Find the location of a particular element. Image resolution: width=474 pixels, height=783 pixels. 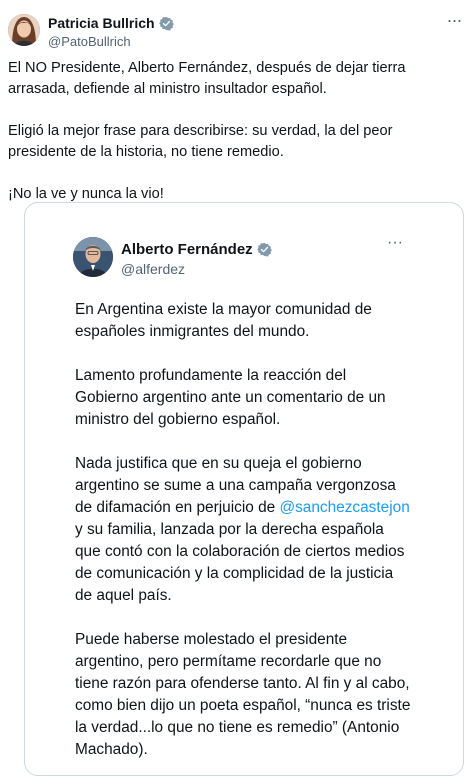

quoted-post-header: Alberto Fernández @alferdez is located at coordinates (238, 259).